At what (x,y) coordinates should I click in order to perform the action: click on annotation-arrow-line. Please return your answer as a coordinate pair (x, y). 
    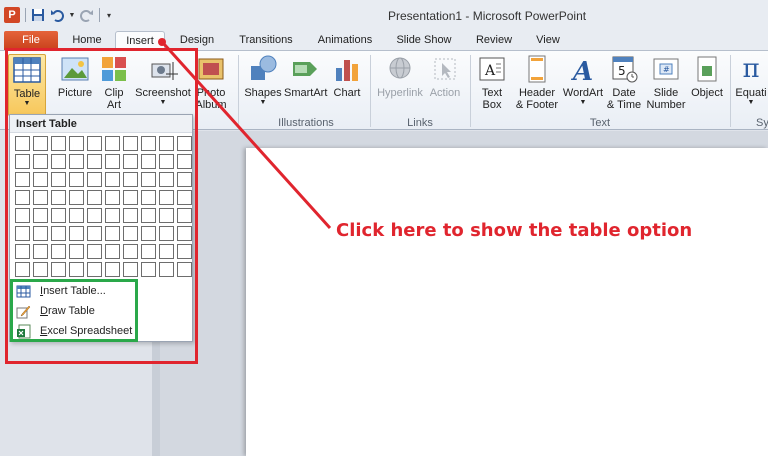
    Looking at the image, I should click on (247, 136).